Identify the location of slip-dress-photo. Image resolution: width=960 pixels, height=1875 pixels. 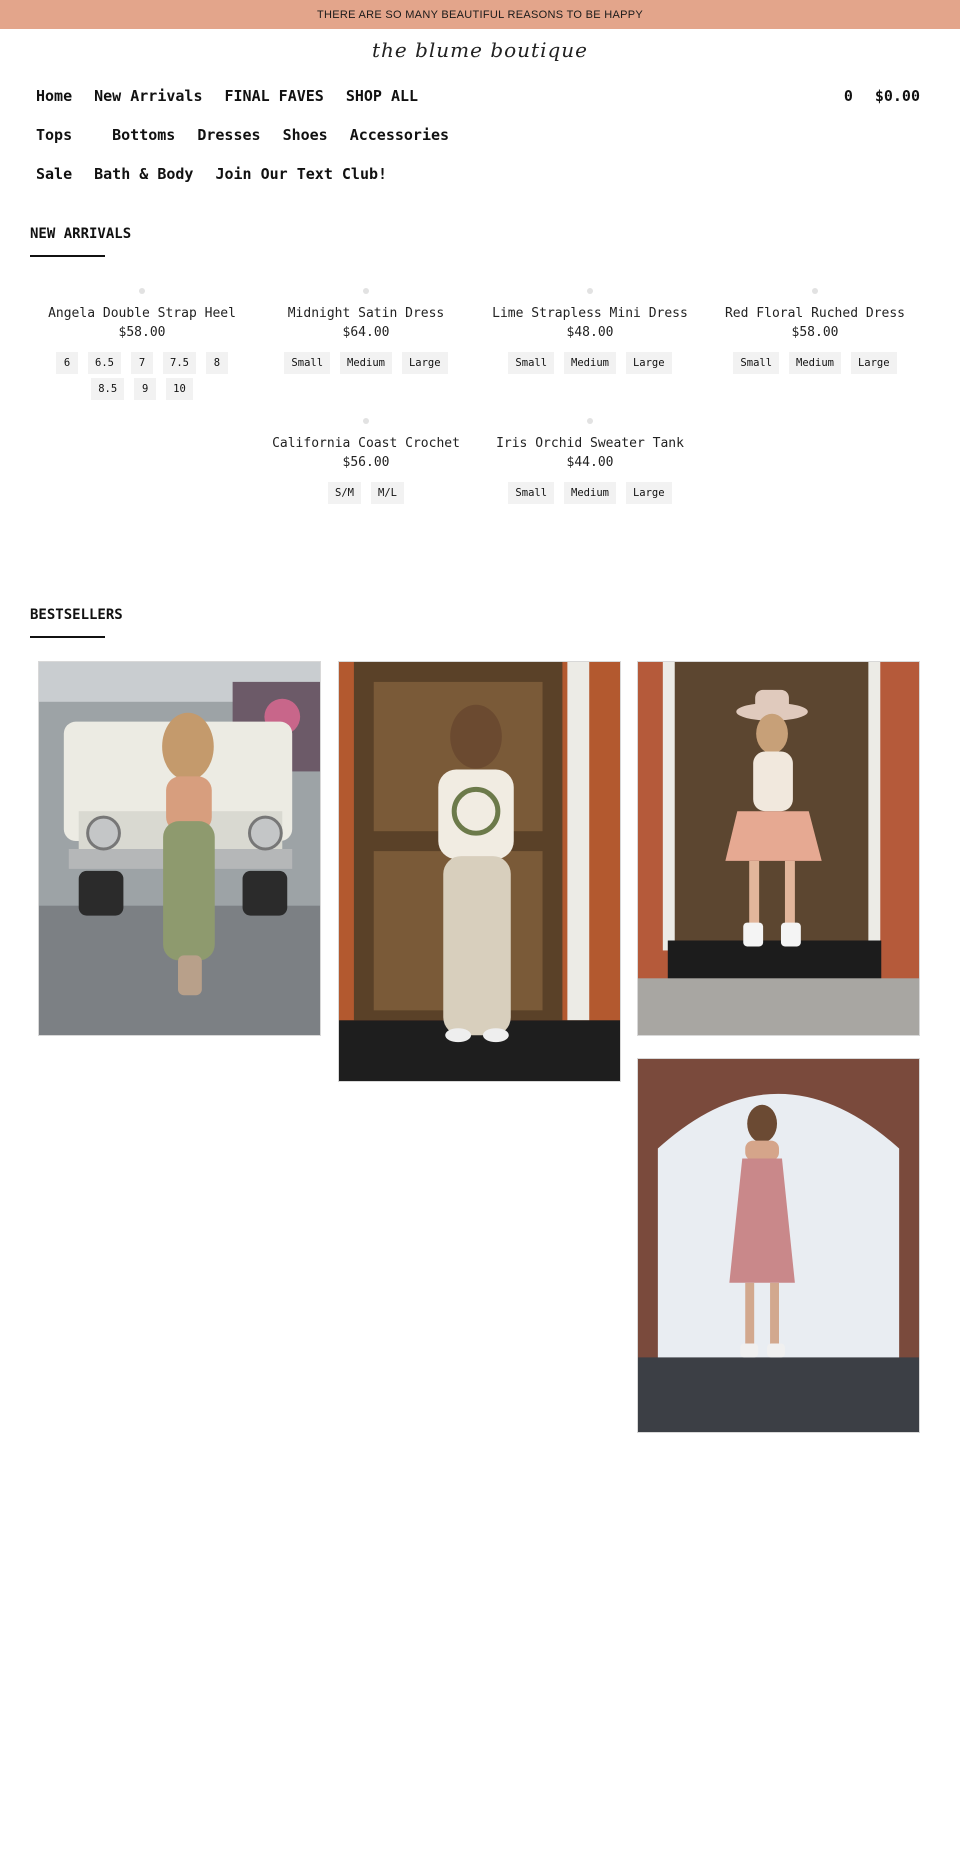
(778, 1245).